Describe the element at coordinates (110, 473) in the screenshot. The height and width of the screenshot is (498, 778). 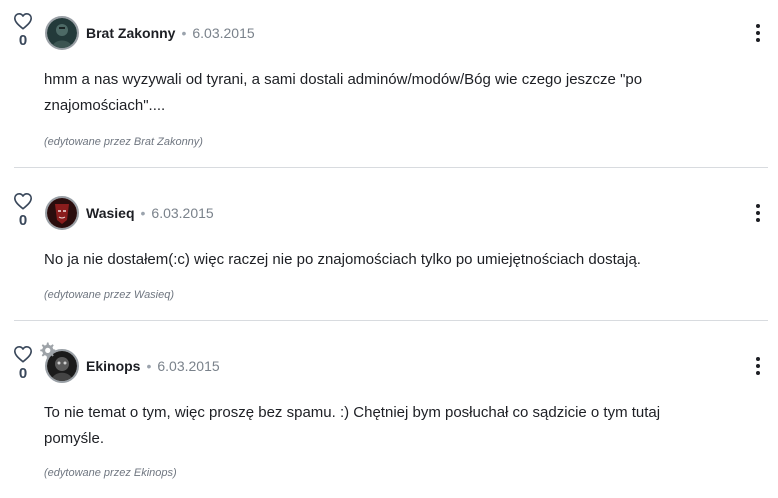
I see `edited-note: (edytowane przez Ekinops)` at that location.